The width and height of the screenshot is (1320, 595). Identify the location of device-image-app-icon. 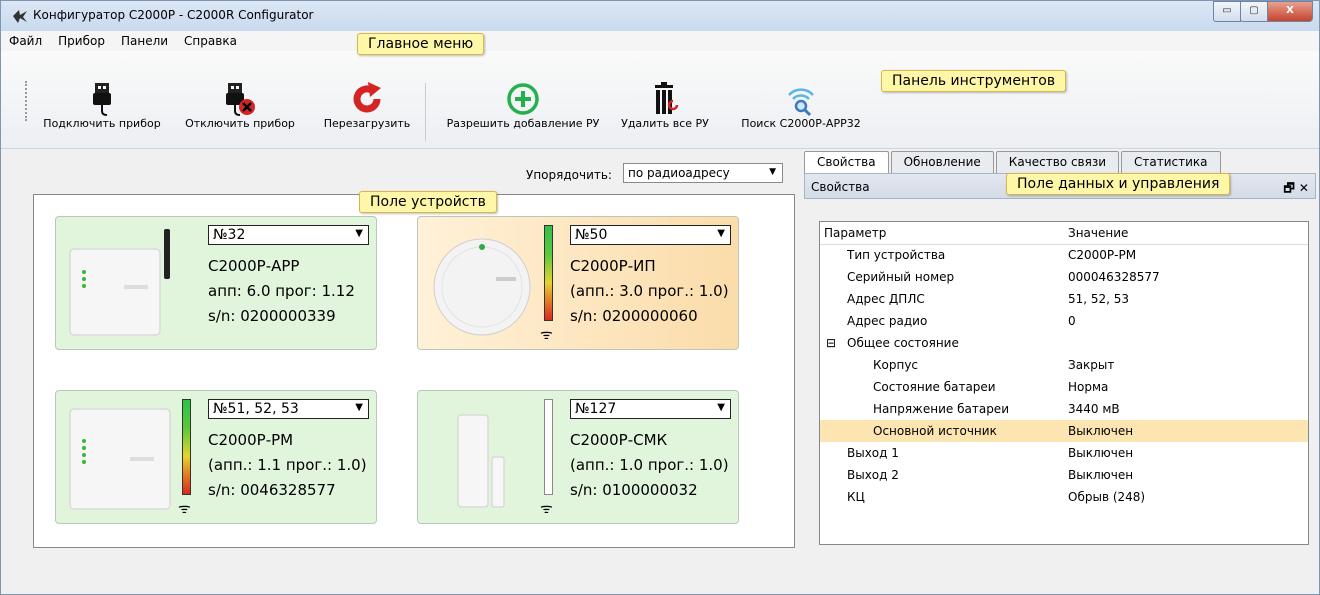
(119, 282).